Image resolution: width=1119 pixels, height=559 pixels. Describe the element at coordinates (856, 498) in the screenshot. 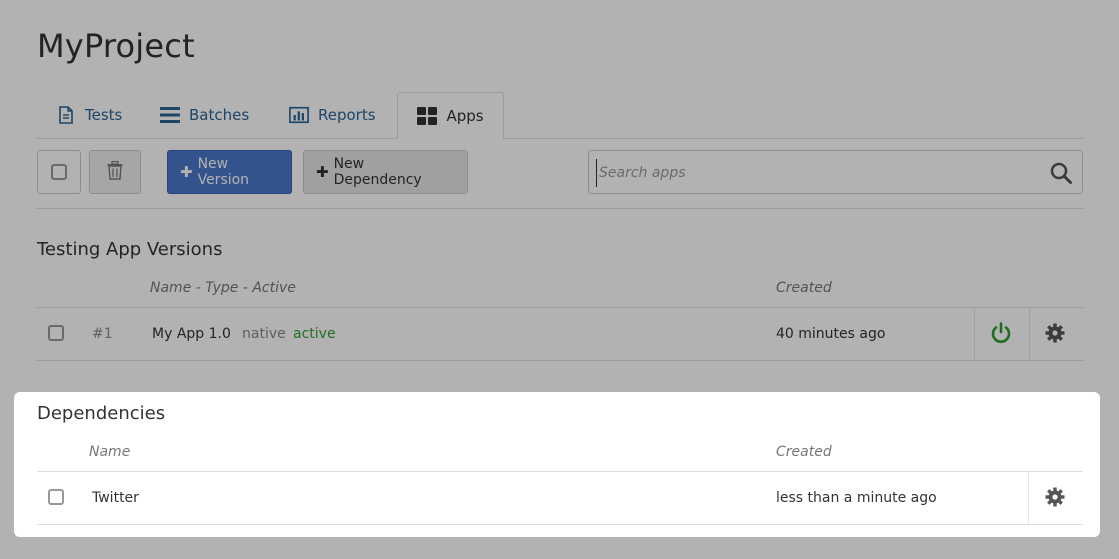

I see `dependency-created: less than a minute ago` at that location.